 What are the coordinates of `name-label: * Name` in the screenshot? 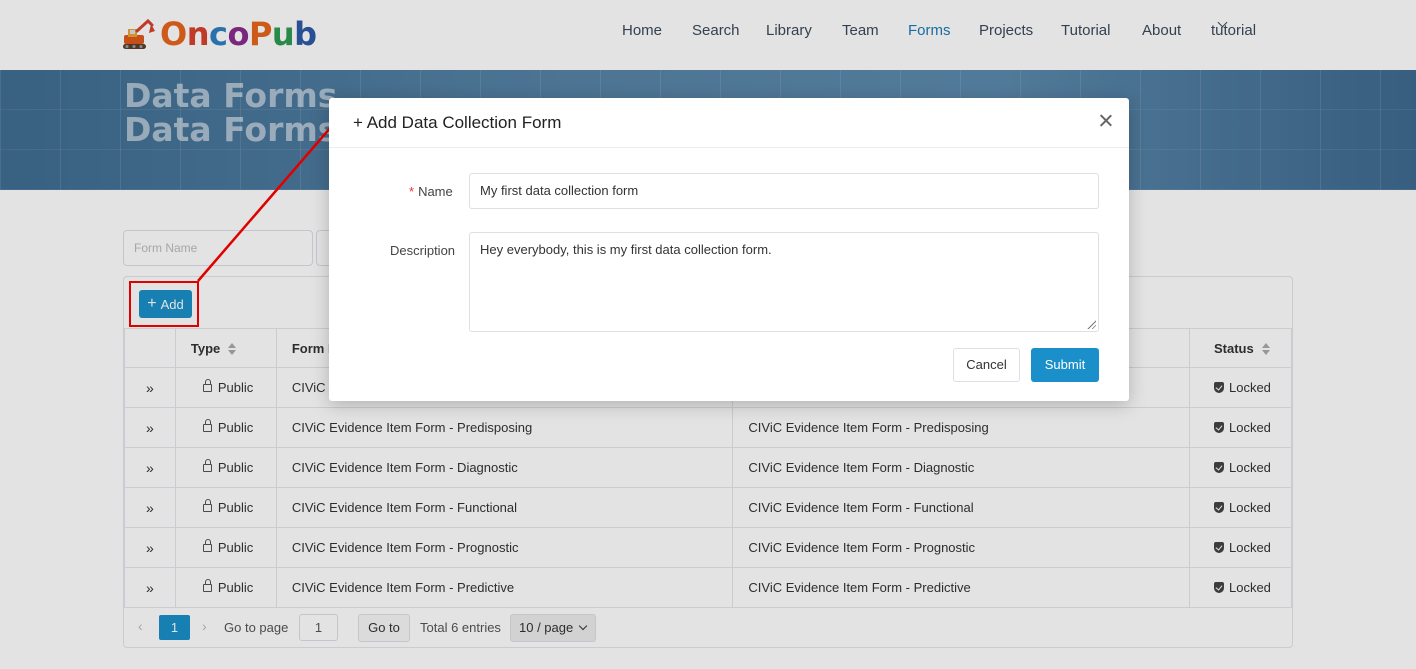 It's located at (431, 191).